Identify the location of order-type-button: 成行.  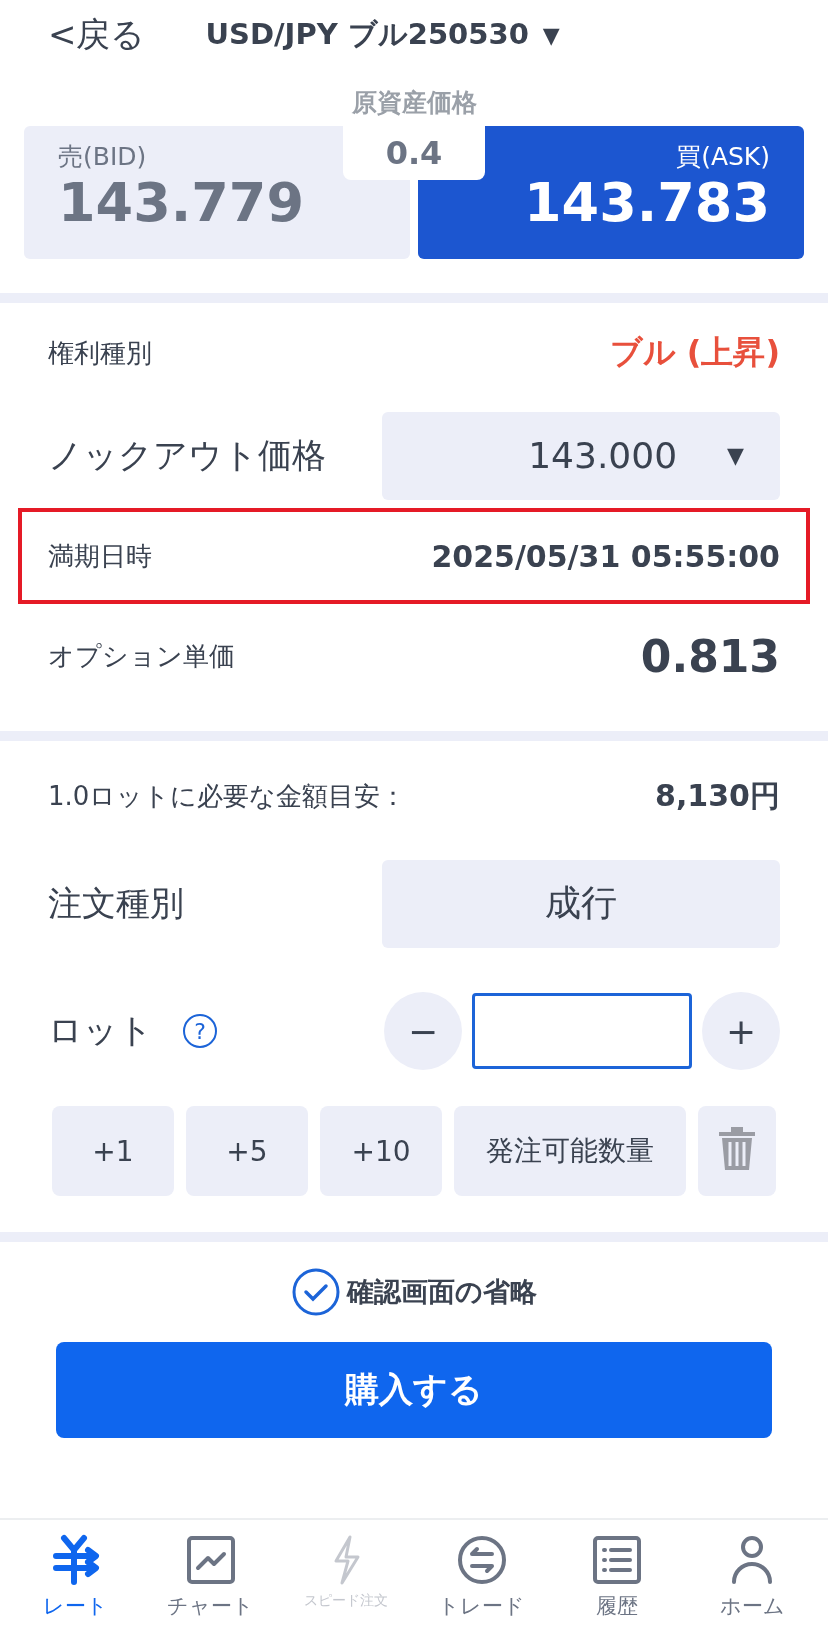
(581, 903).